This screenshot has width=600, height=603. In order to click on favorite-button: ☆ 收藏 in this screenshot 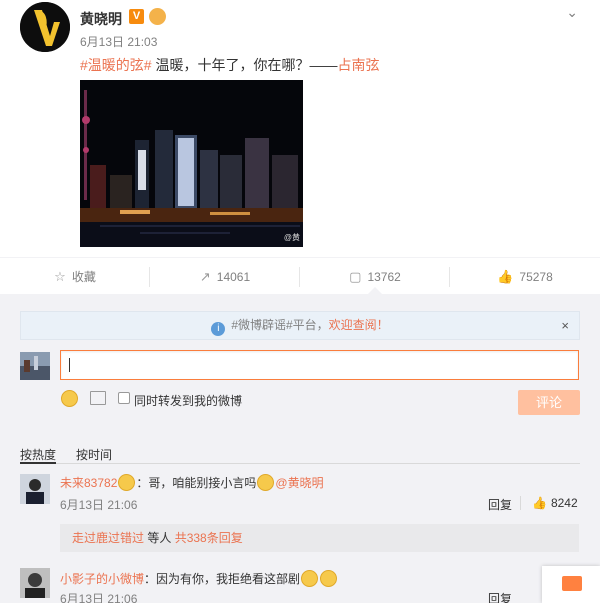, I will do `click(75, 276)`.